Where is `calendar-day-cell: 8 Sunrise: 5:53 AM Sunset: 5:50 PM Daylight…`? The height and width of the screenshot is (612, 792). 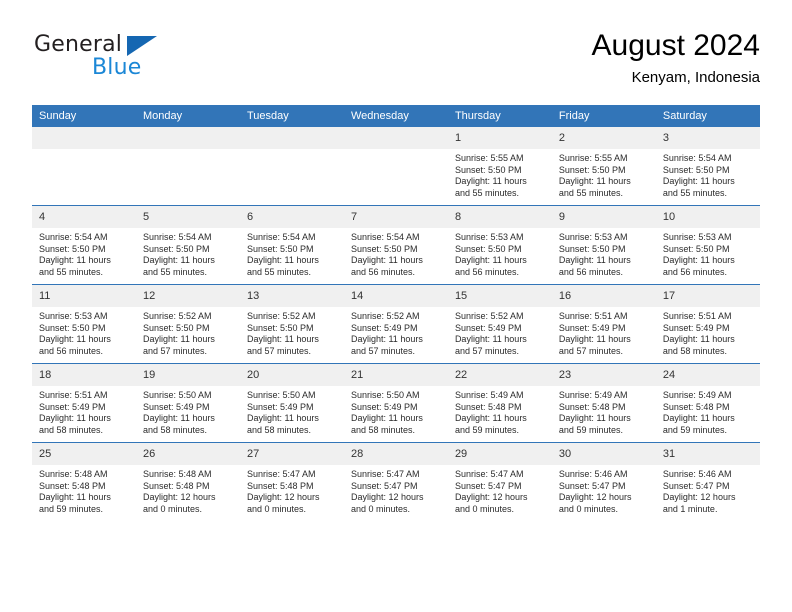
calendar-day-cell: 8 Sunrise: 5:53 AM Sunset: 5:50 PM Daylight… is located at coordinates (499, 245).